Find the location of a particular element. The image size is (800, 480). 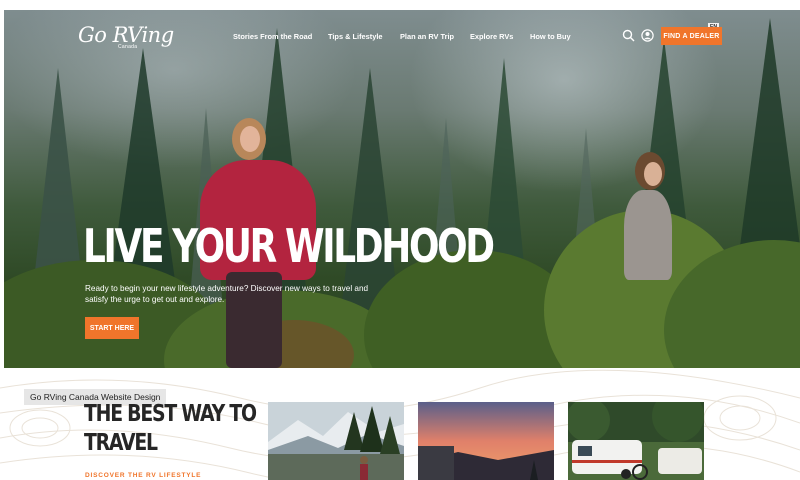

search-icon is located at coordinates (628, 35).